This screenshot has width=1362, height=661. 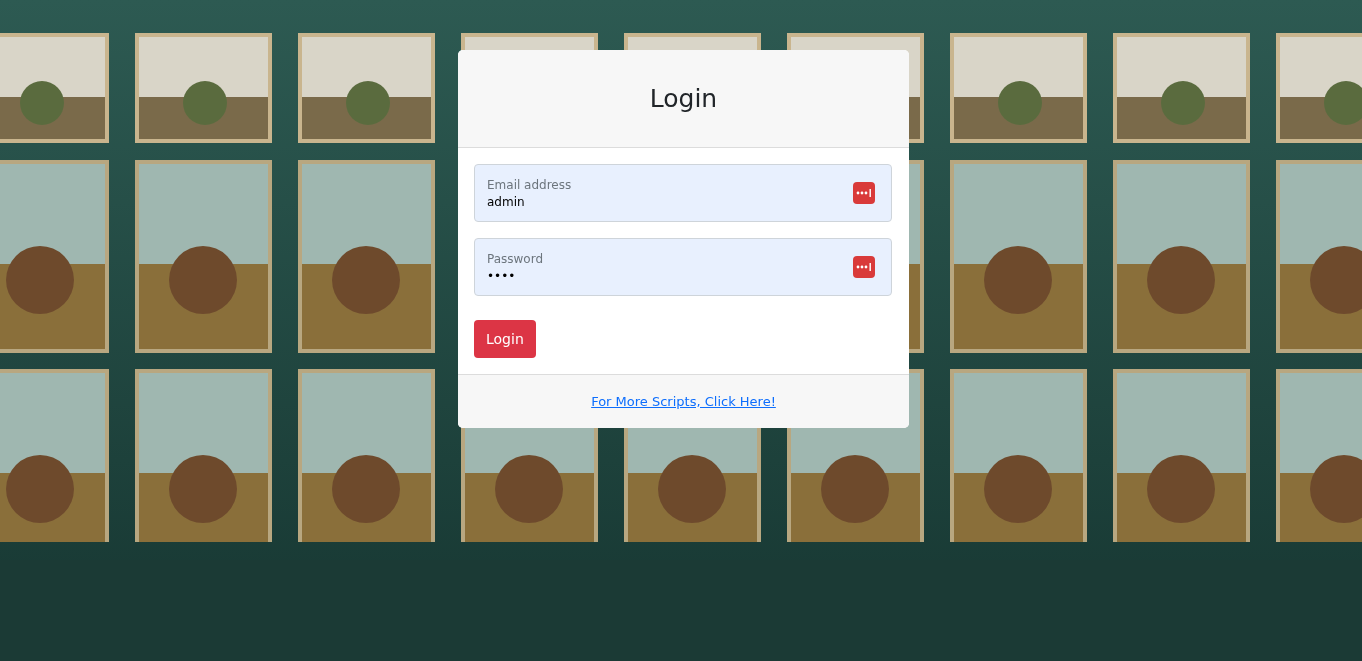 I want to click on field-label: Email address, so click(x=530, y=184).